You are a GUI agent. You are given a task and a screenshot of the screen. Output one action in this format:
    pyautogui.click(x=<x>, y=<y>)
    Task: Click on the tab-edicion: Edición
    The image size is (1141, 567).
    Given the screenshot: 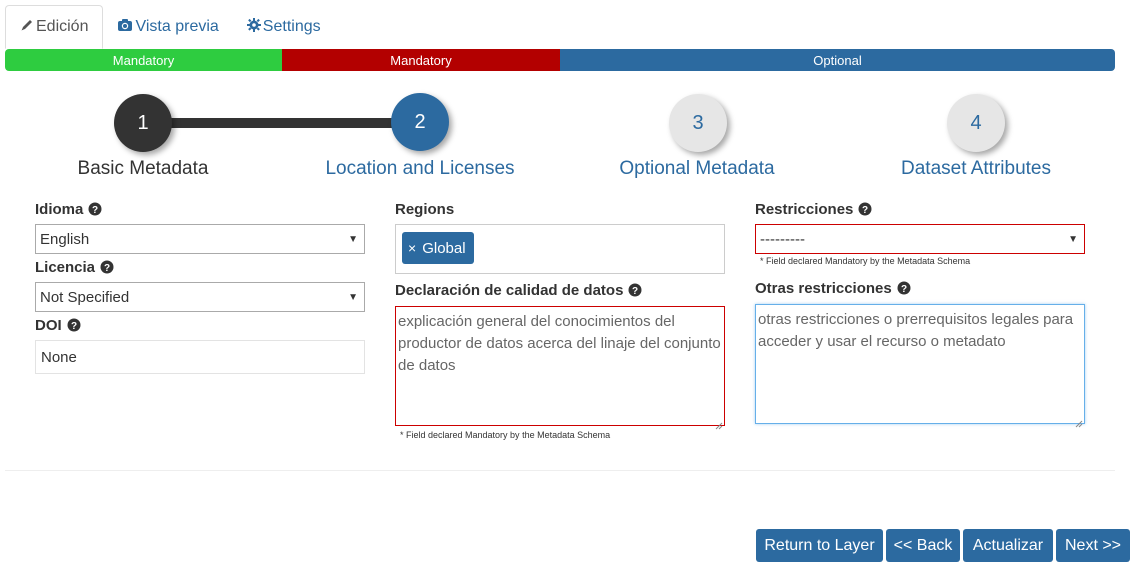 What is the action you would take?
    pyautogui.click(x=54, y=27)
    